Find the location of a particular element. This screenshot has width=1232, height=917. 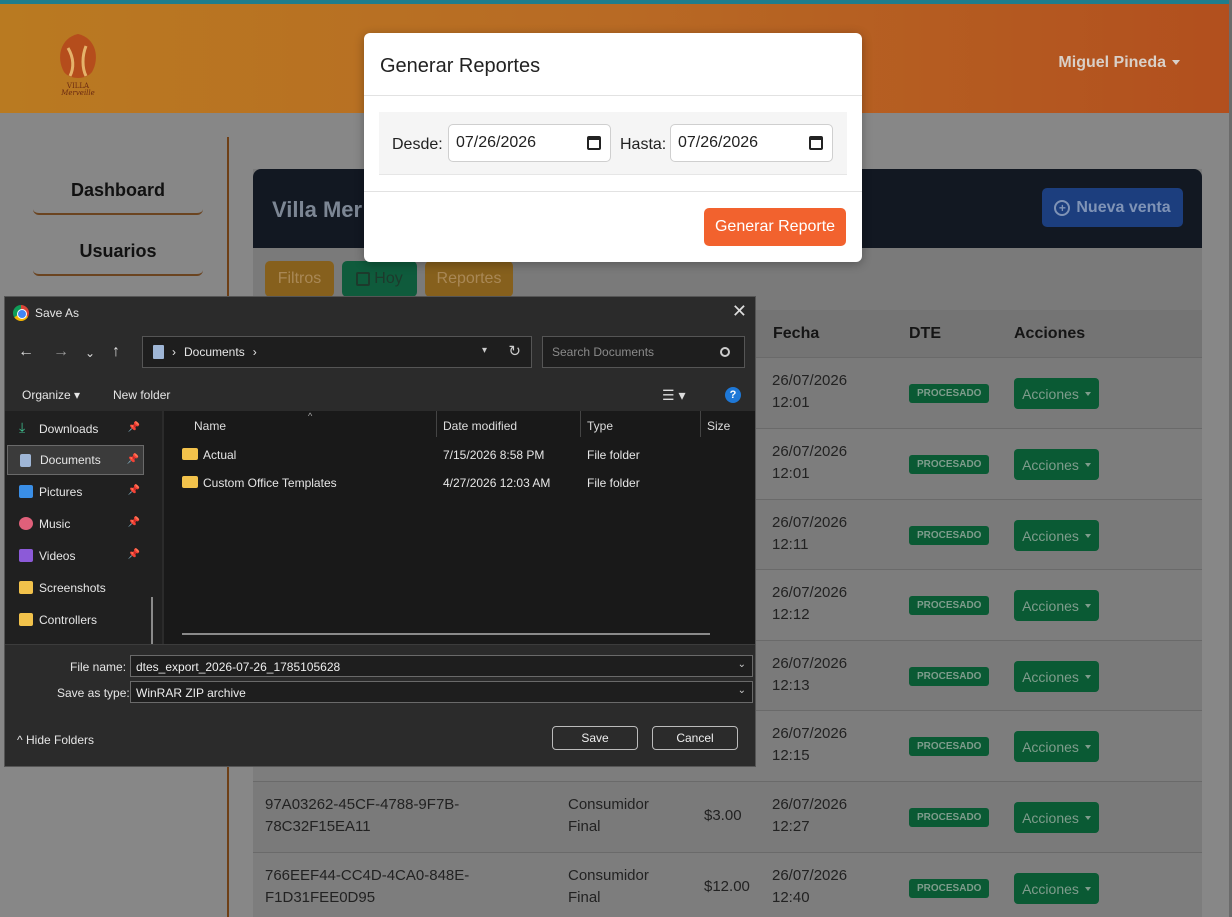

row-tipo: Consumidor Final is located at coordinates (608, 886).